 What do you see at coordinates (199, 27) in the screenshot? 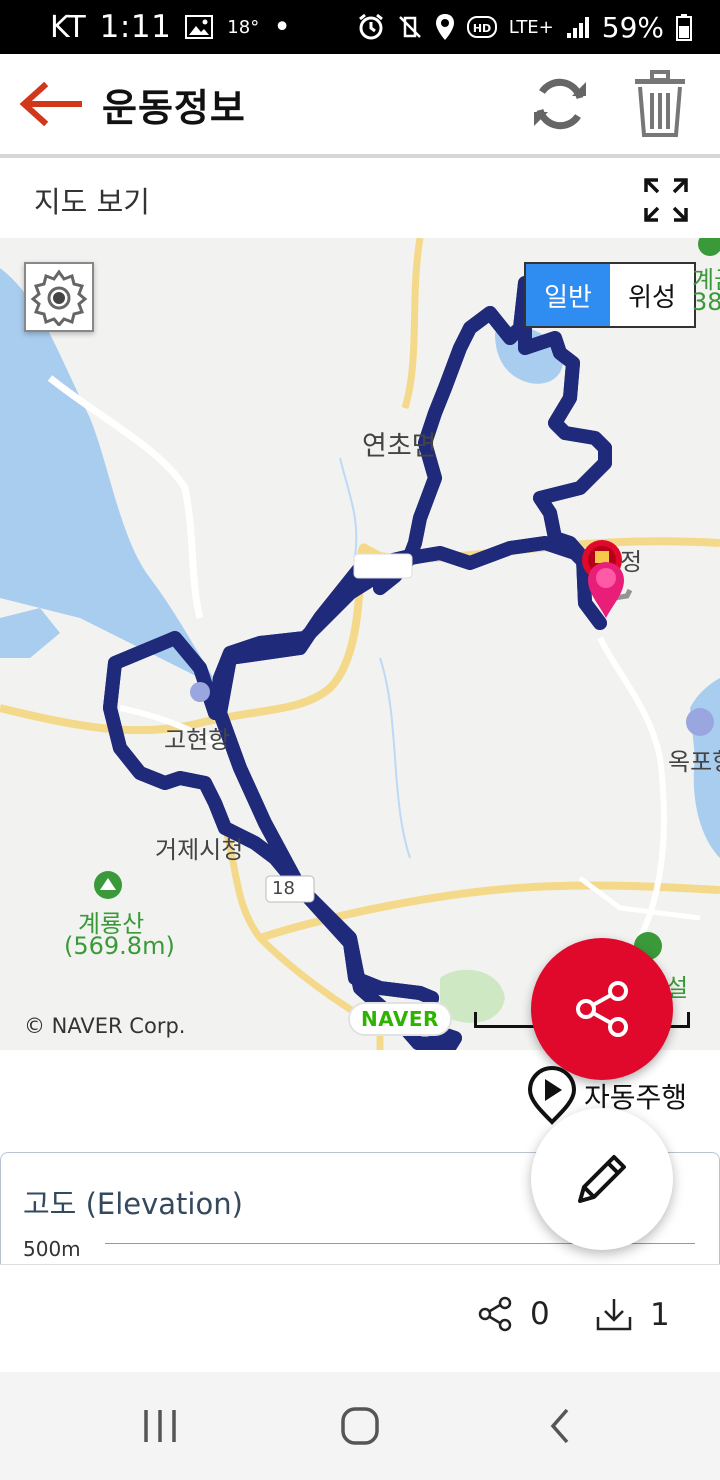
I see `gallery-icon` at bounding box center [199, 27].